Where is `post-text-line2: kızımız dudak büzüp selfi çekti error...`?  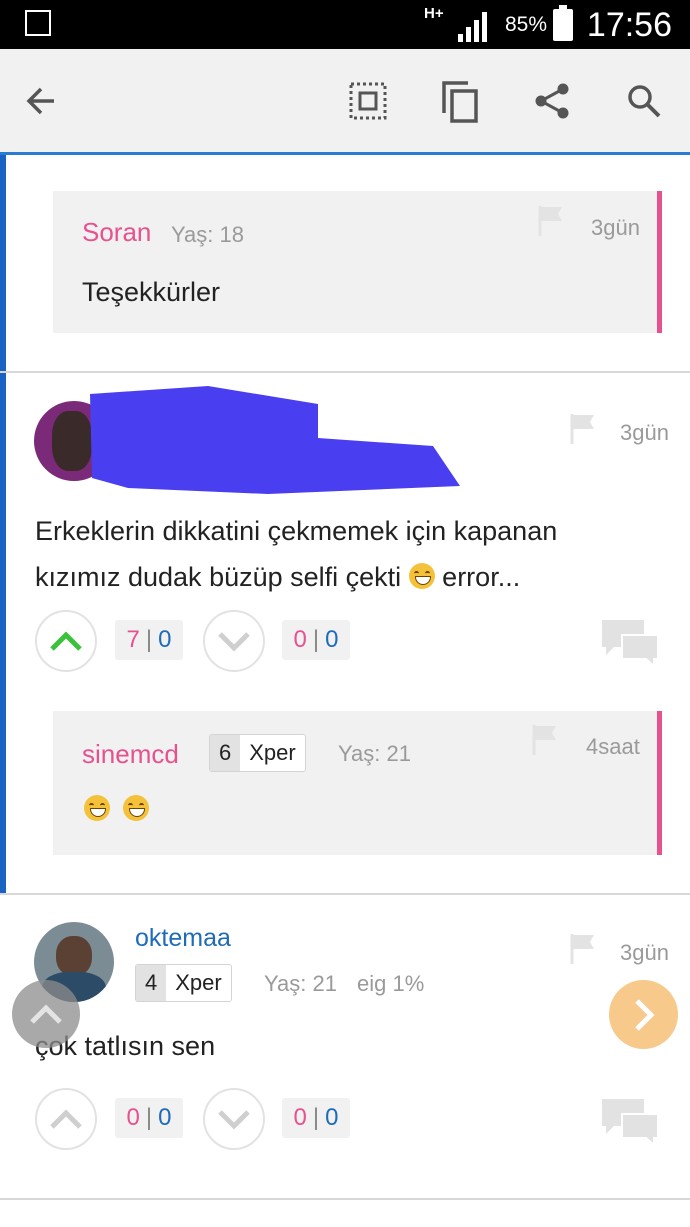 post-text-line2: kızımız dudak büzüp selfi çekti error... is located at coordinates (278, 577).